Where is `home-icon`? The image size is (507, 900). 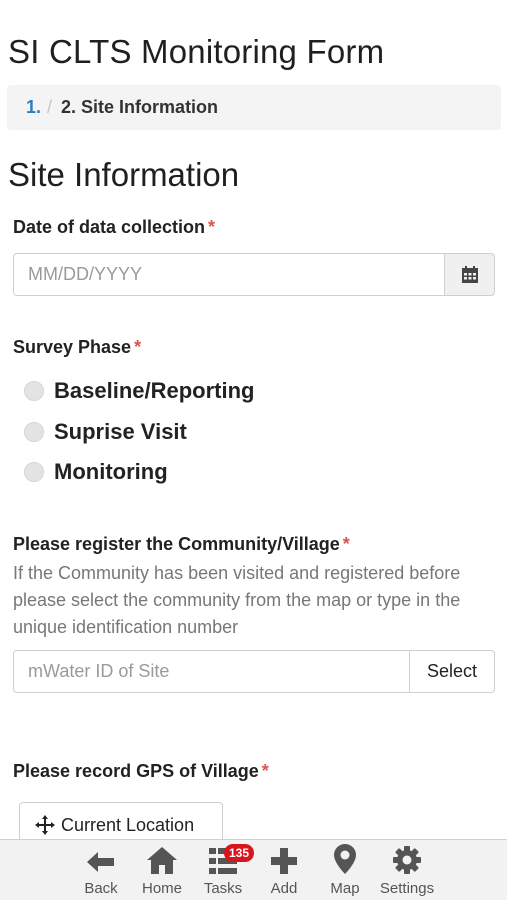 home-icon is located at coordinates (162, 860).